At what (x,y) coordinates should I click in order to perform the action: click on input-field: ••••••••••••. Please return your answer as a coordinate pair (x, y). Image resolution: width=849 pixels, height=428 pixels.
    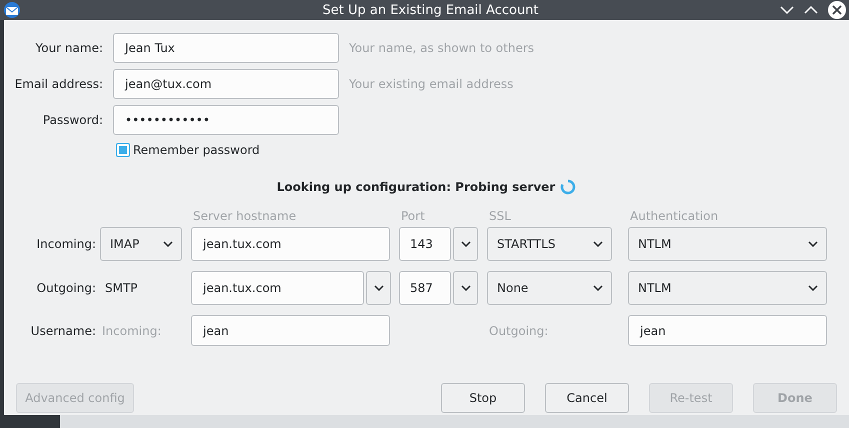
    Looking at the image, I should click on (226, 120).